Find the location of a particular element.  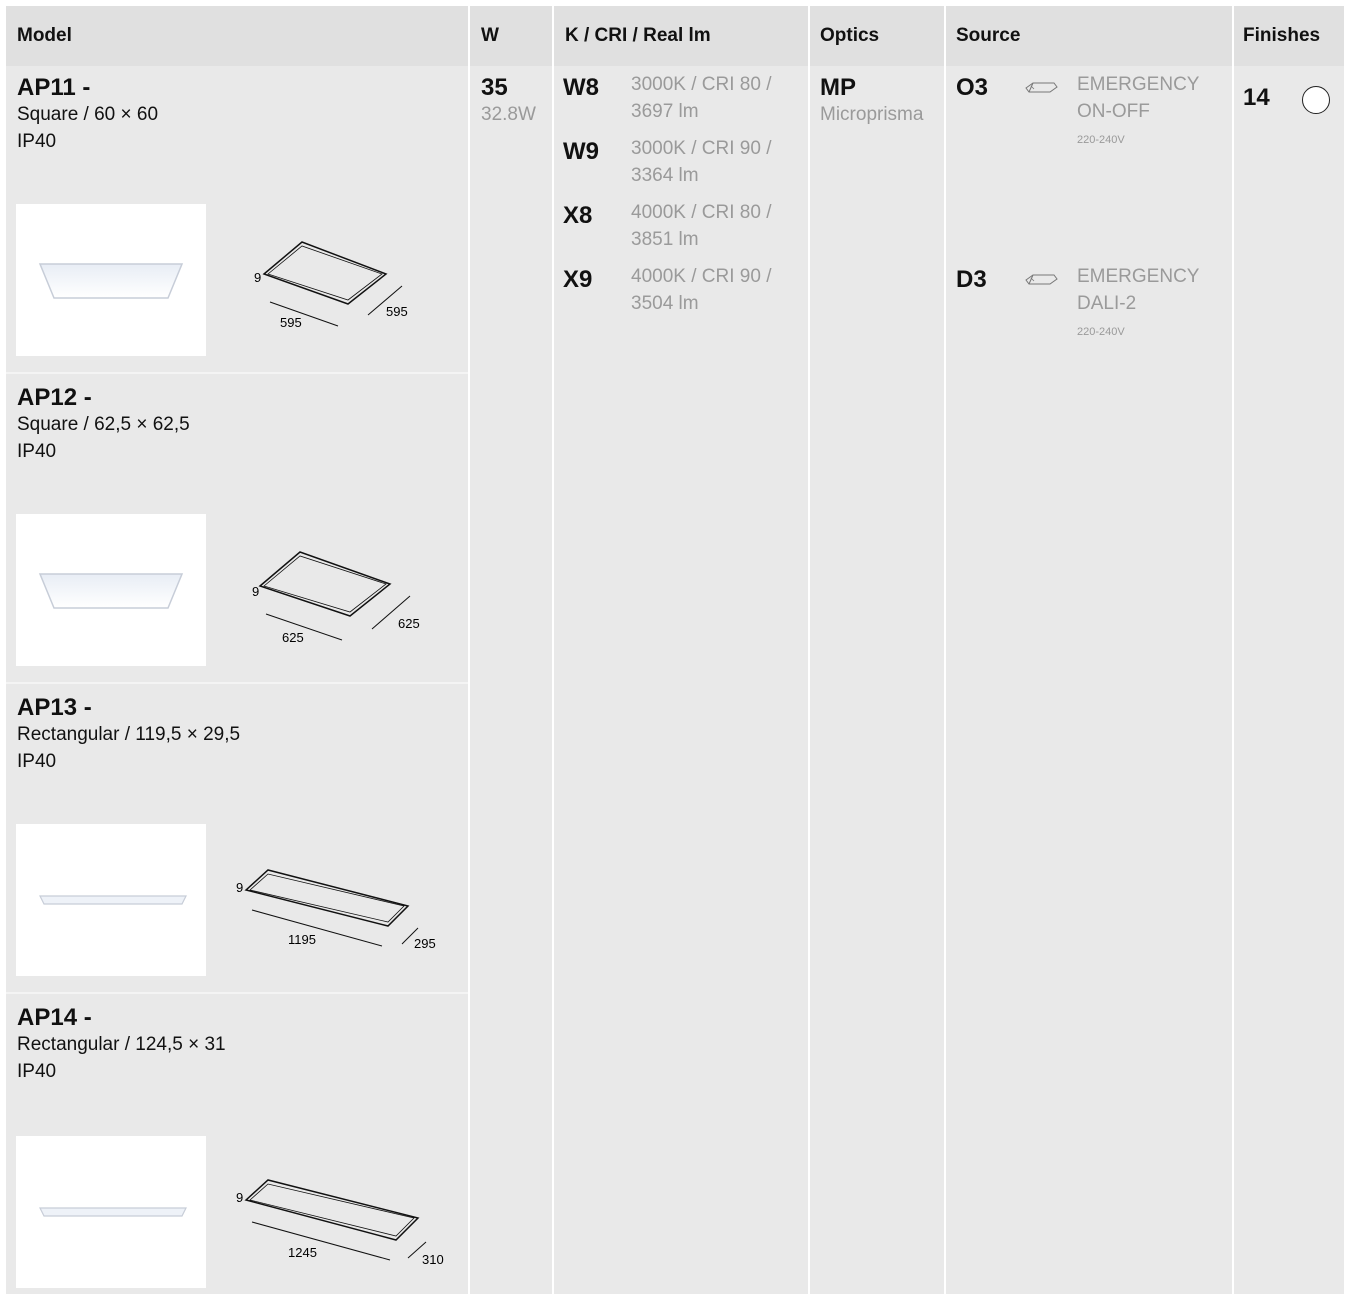

dim-length: 625 is located at coordinates (293, 637).